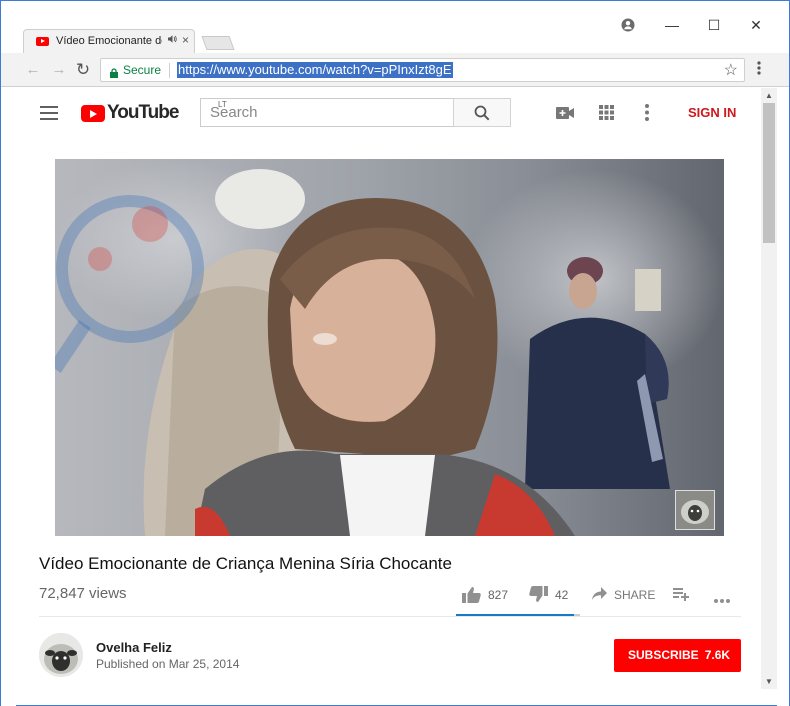 The height and width of the screenshot is (706, 790). What do you see at coordinates (672, 25) in the screenshot?
I see `minimize-button: —` at bounding box center [672, 25].